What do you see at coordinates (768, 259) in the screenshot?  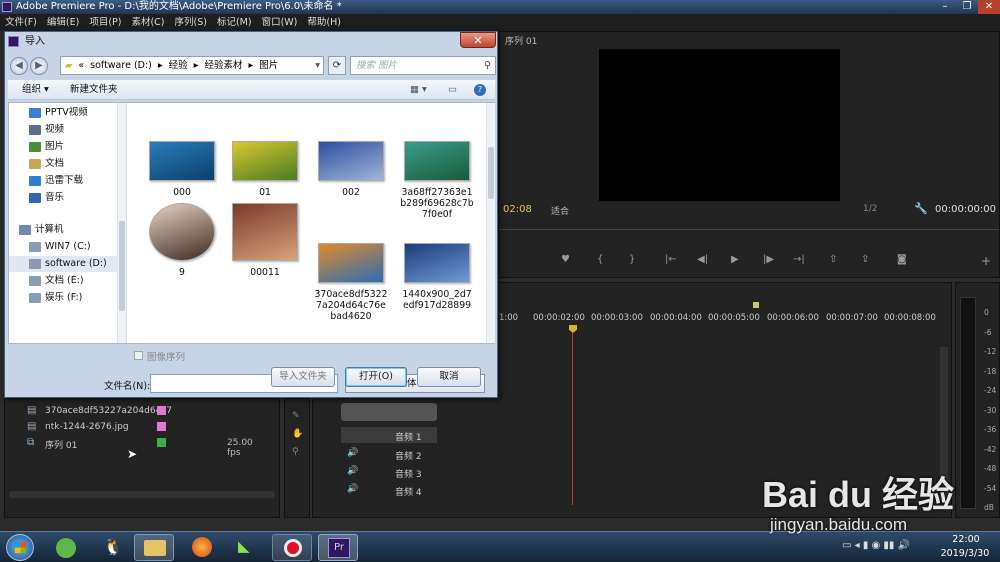 I see `step-forward-icon: |▶` at bounding box center [768, 259].